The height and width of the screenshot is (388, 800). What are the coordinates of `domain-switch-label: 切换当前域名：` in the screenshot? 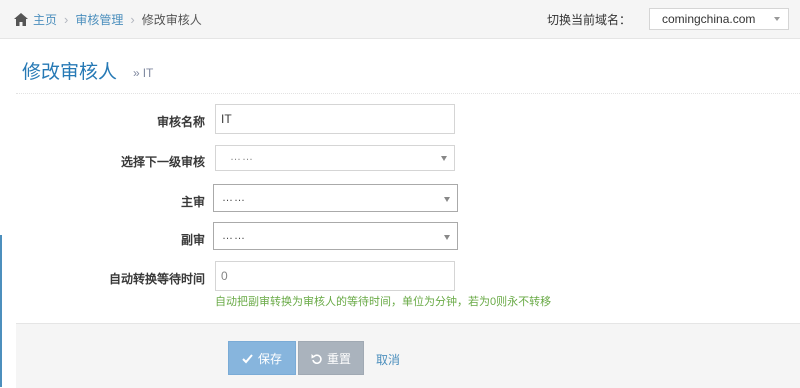 It's located at (589, 20).